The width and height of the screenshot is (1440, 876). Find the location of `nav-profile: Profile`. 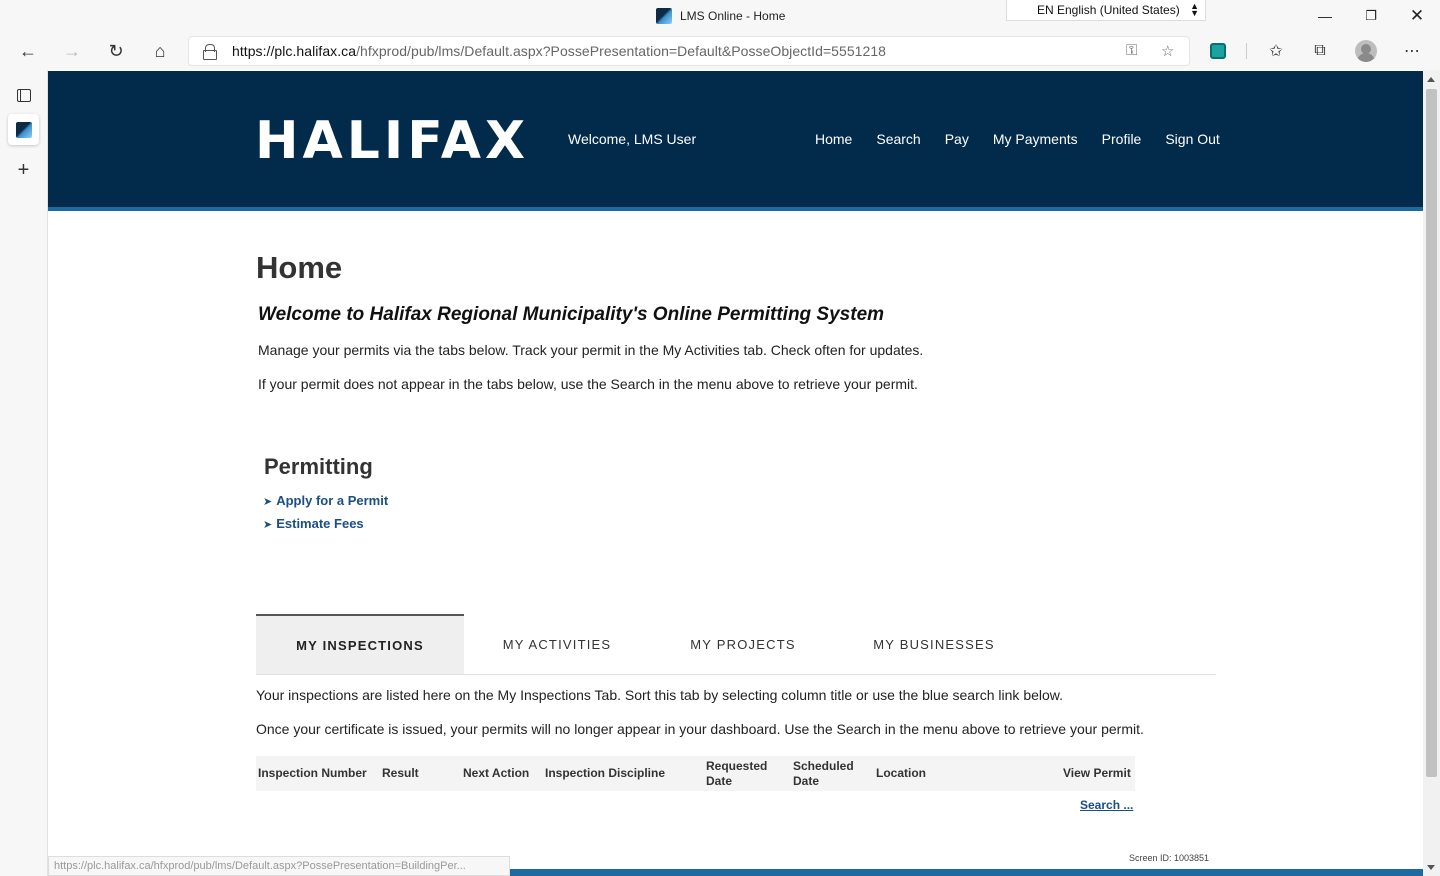

nav-profile: Profile is located at coordinates (1122, 139).